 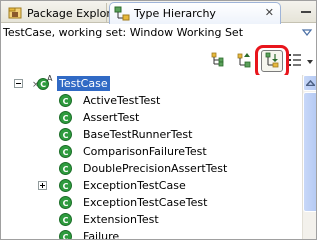 What do you see at coordinates (309, 83) in the screenshot?
I see `scroll-up-arrow-icon` at bounding box center [309, 83].